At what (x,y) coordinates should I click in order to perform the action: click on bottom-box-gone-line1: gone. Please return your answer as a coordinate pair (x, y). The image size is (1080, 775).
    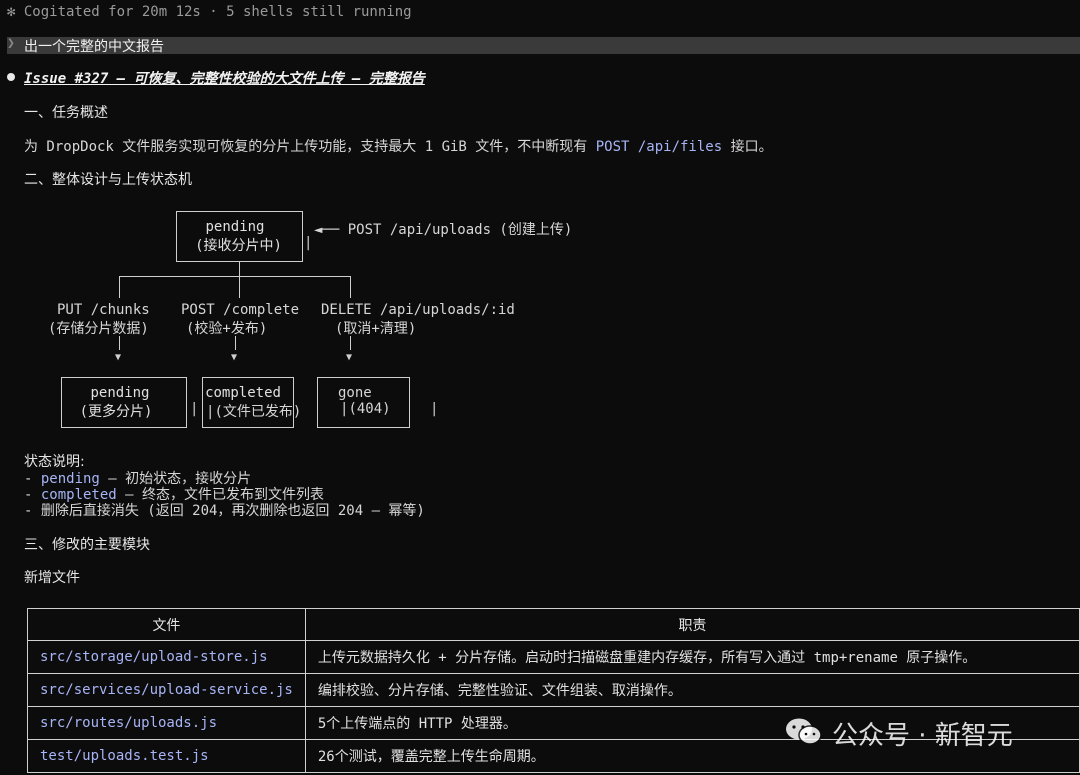
    Looking at the image, I should click on (355, 393).